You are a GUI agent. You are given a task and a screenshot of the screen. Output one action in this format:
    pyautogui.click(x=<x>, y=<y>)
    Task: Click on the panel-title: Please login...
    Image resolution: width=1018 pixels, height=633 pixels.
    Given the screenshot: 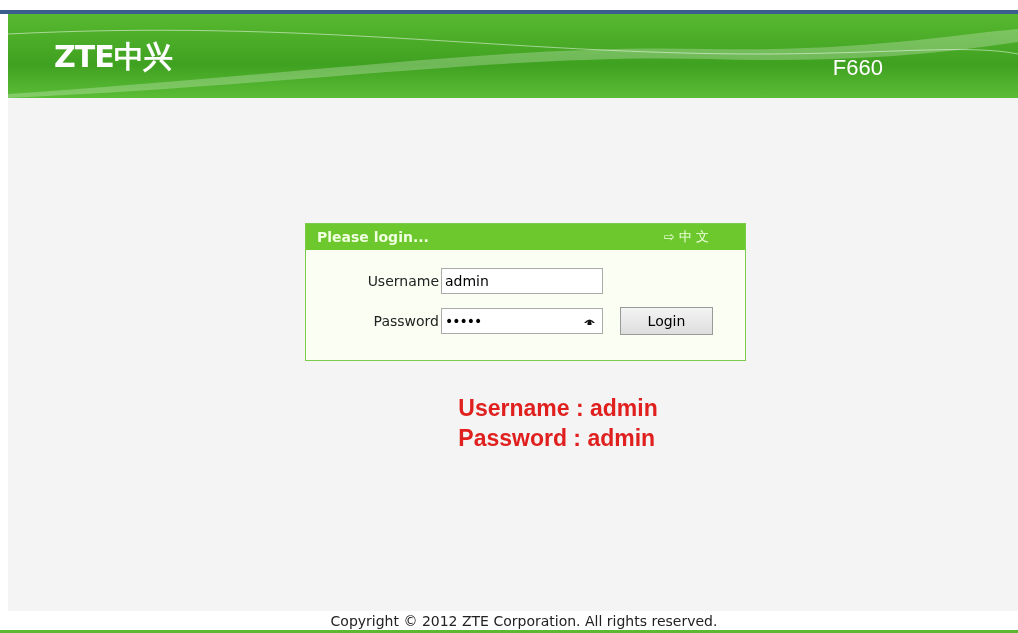 What is the action you would take?
    pyautogui.click(x=373, y=237)
    